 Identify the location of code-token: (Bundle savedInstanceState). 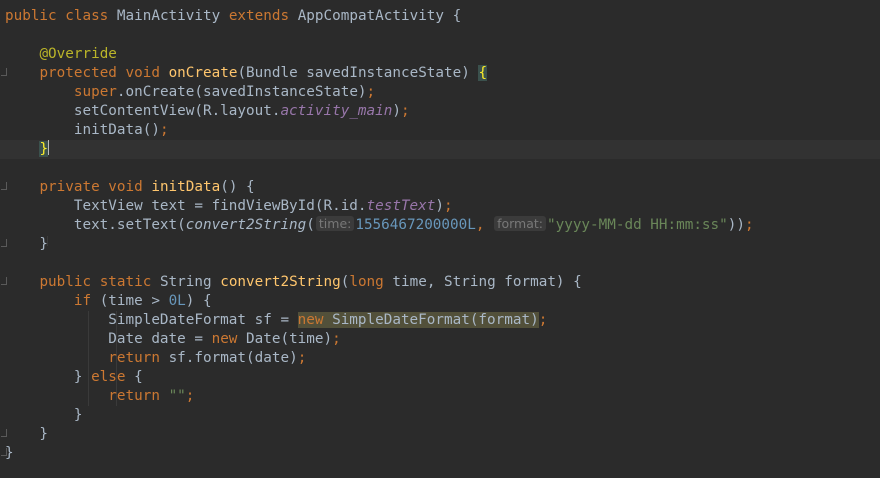
(358, 73).